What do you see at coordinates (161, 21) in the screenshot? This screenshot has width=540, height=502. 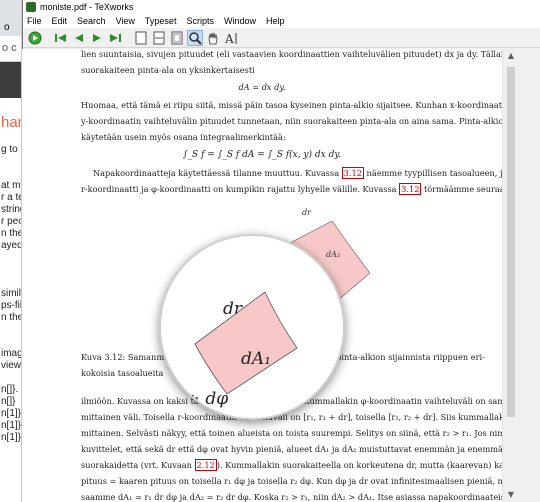 I see `menu-typeset: Typeset` at bounding box center [161, 21].